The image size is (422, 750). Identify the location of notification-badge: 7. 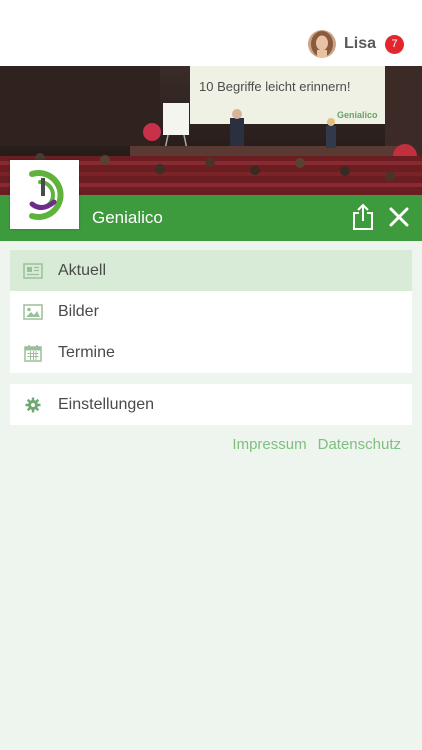
(394, 44).